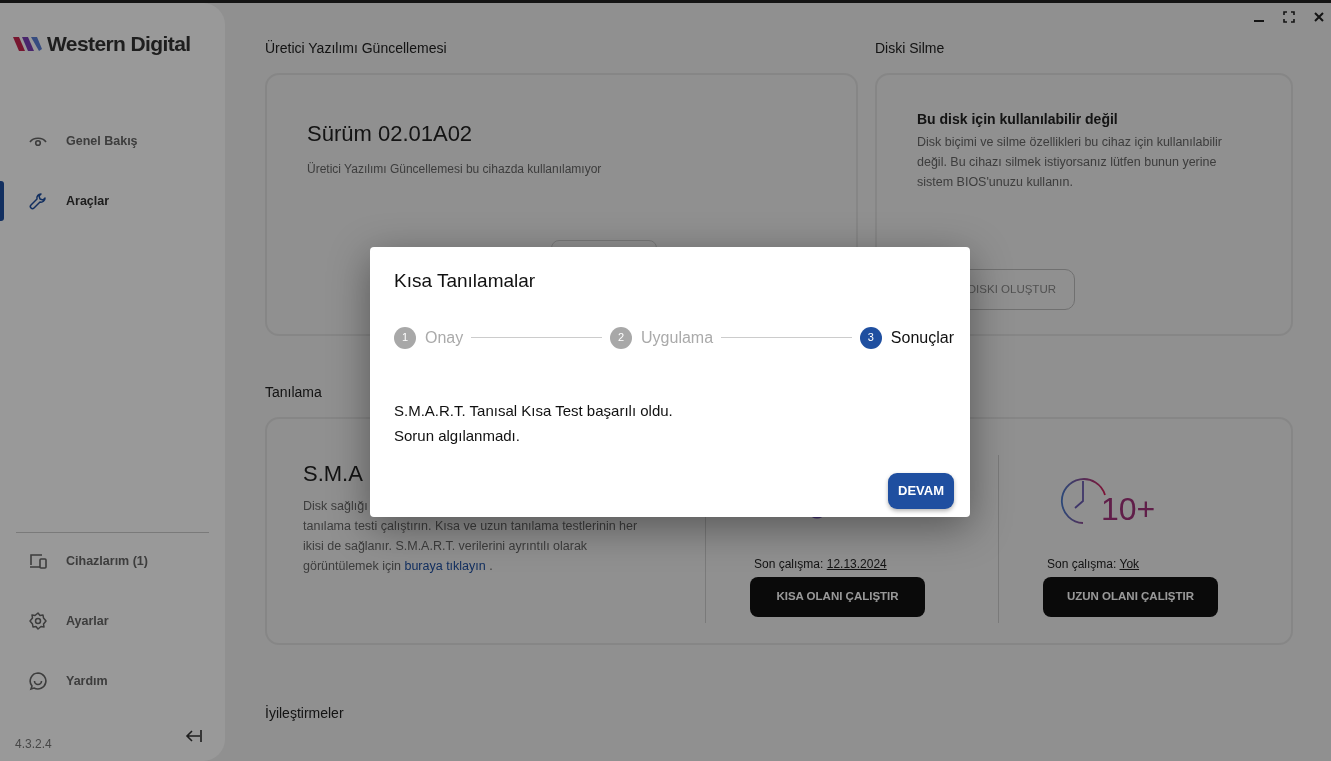 The height and width of the screenshot is (761, 1331). Describe the element at coordinates (305, 712) in the screenshot. I see `section-heading: İyileştirmeler` at that location.